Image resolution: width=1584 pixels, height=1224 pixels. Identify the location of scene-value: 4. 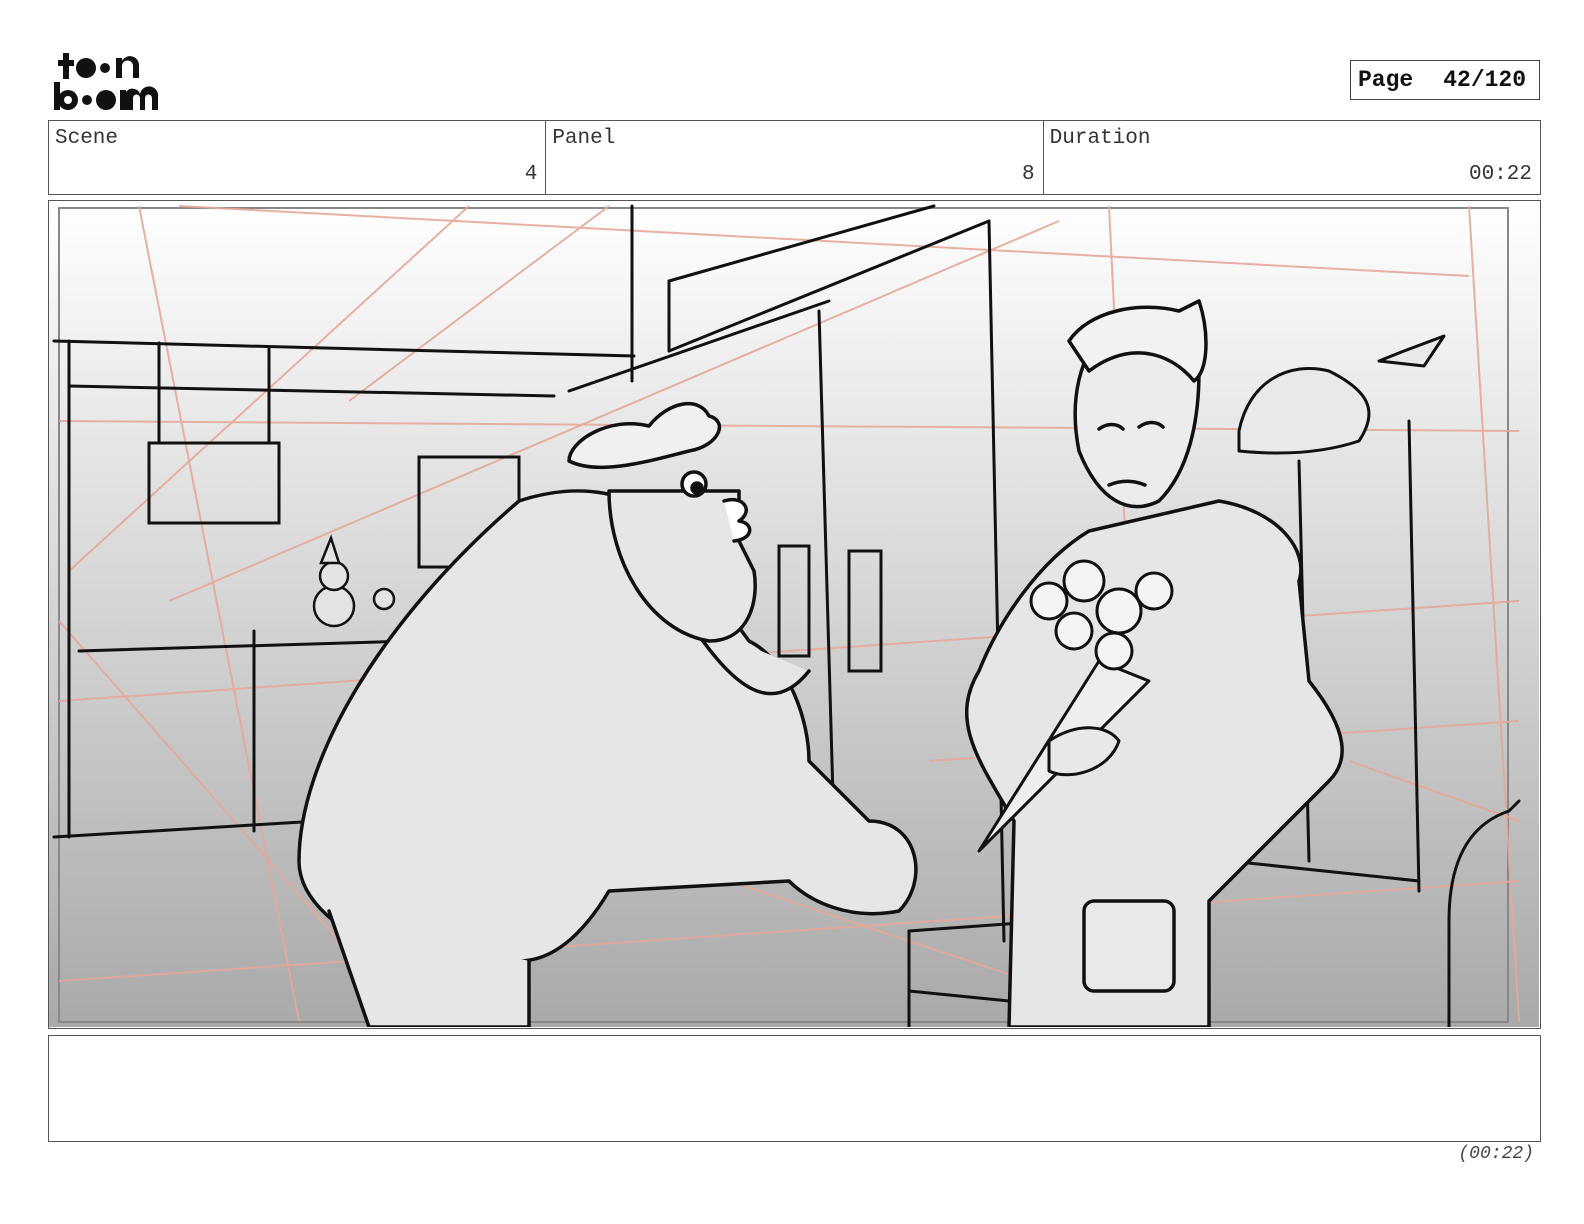
(531, 174).